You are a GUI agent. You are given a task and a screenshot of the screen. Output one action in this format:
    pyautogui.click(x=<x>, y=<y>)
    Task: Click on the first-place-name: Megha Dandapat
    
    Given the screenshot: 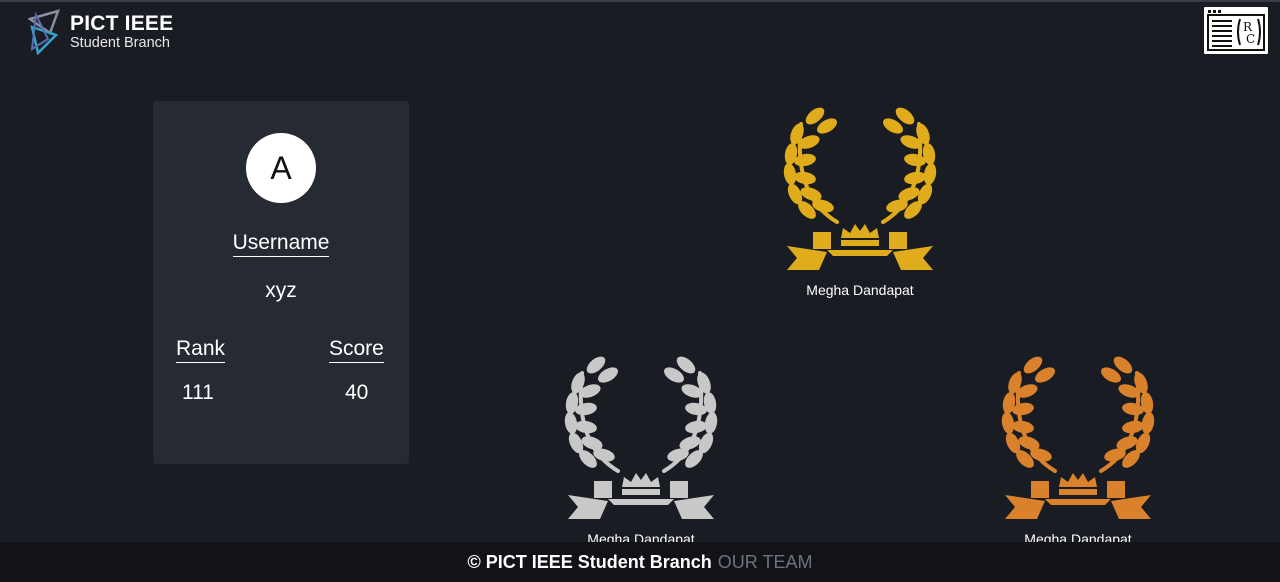 What is the action you would take?
    pyautogui.click(x=860, y=290)
    